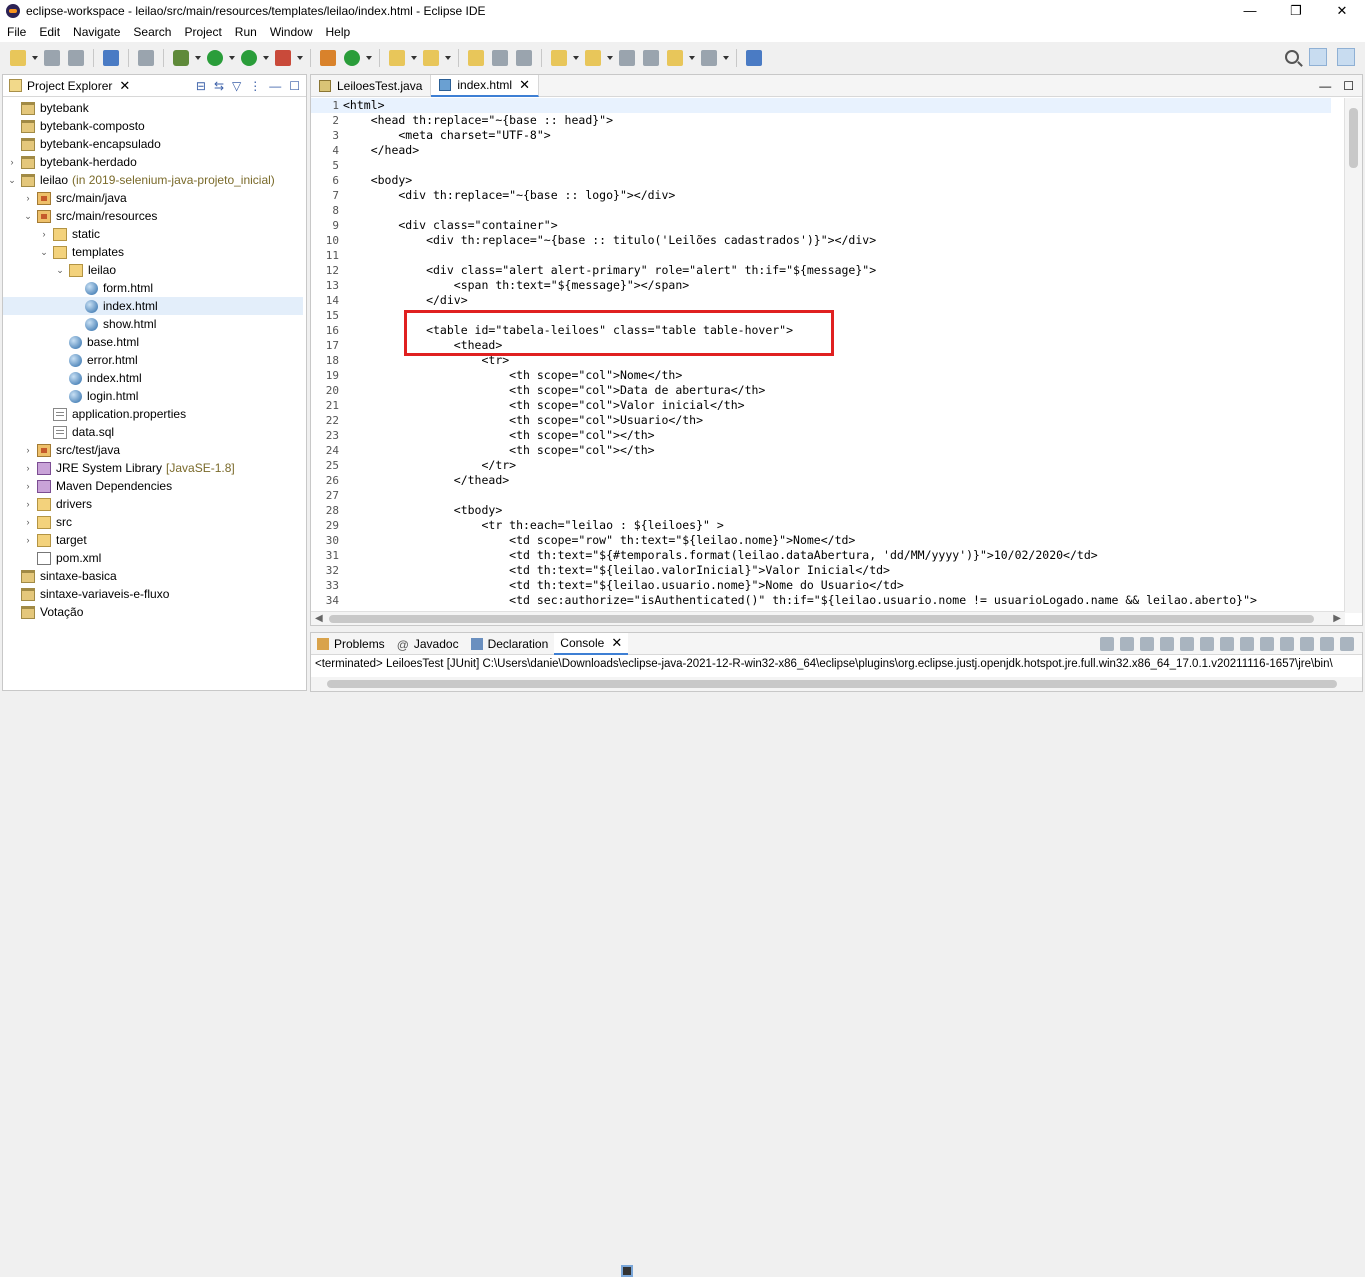 This screenshot has height=1277, width=1365. Describe the element at coordinates (70, 360) in the screenshot. I see `tree-item: error.html` at that location.